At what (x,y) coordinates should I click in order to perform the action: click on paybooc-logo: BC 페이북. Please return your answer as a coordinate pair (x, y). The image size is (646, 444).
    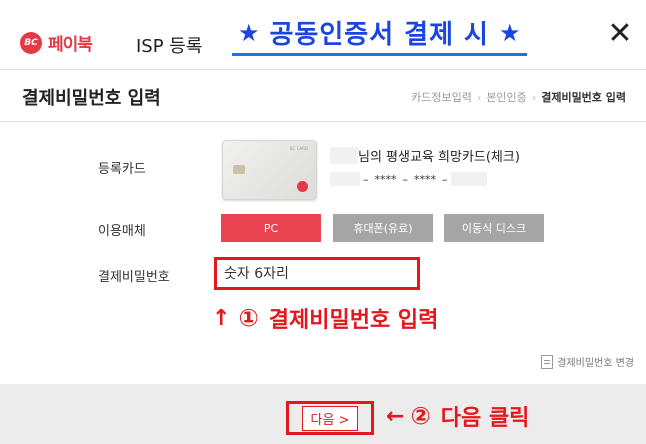
    Looking at the image, I should click on (56, 42).